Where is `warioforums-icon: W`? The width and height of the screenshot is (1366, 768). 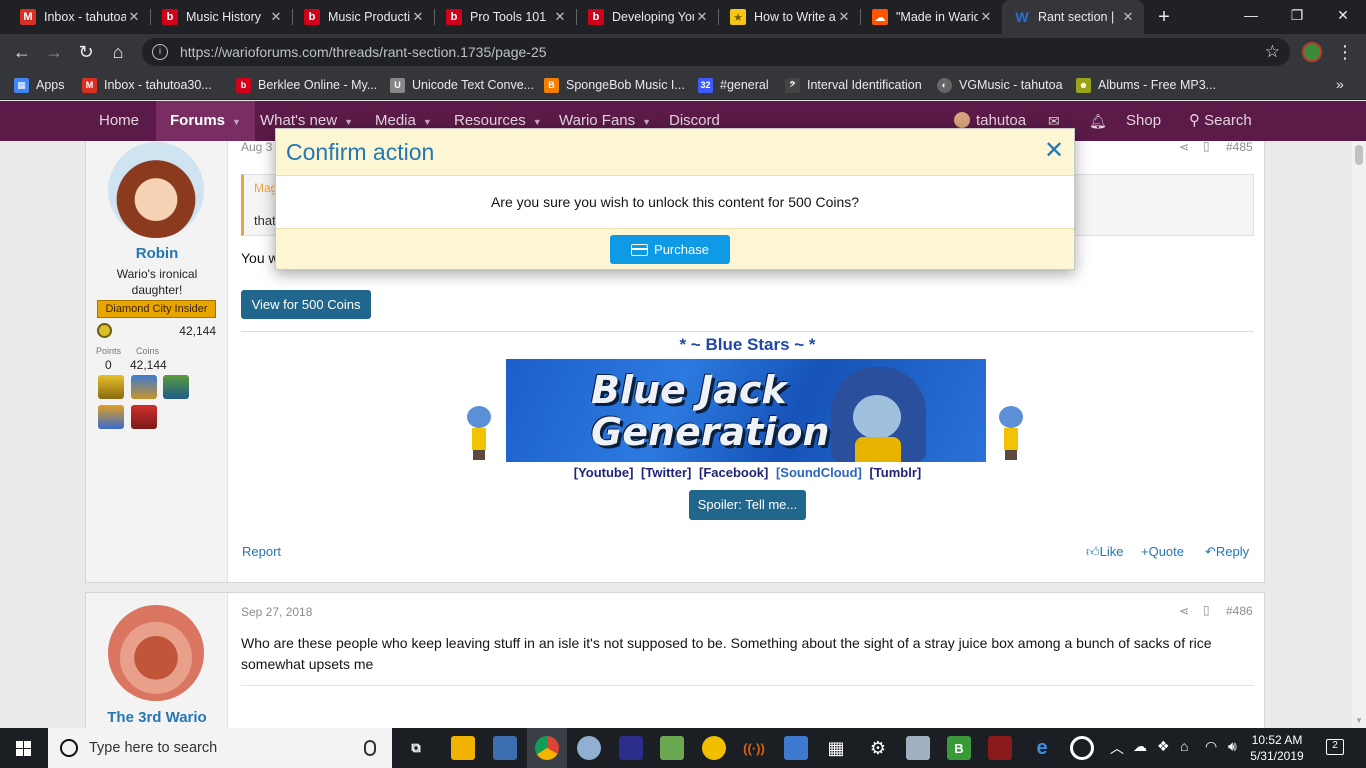 warioforums-icon: W is located at coordinates (1022, 17).